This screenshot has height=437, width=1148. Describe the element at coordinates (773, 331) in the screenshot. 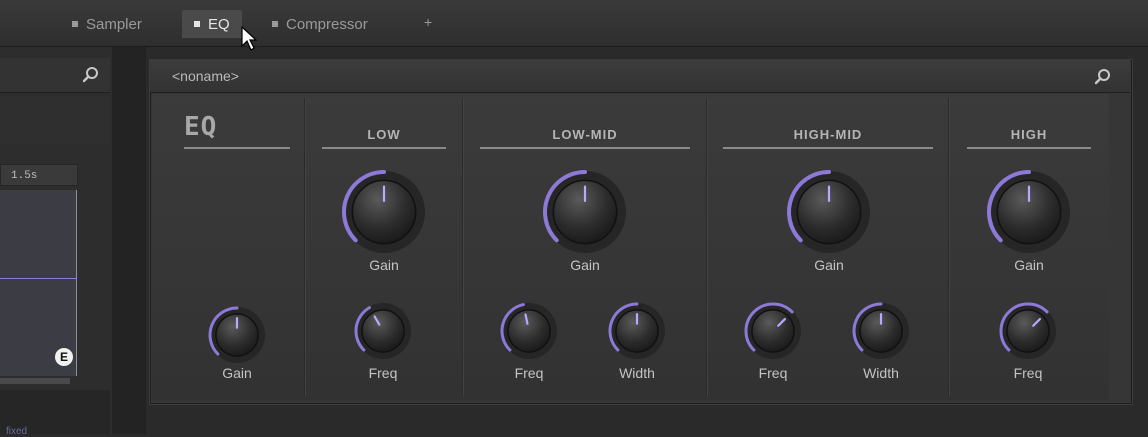

I see `high-mid-freq-knob` at that location.